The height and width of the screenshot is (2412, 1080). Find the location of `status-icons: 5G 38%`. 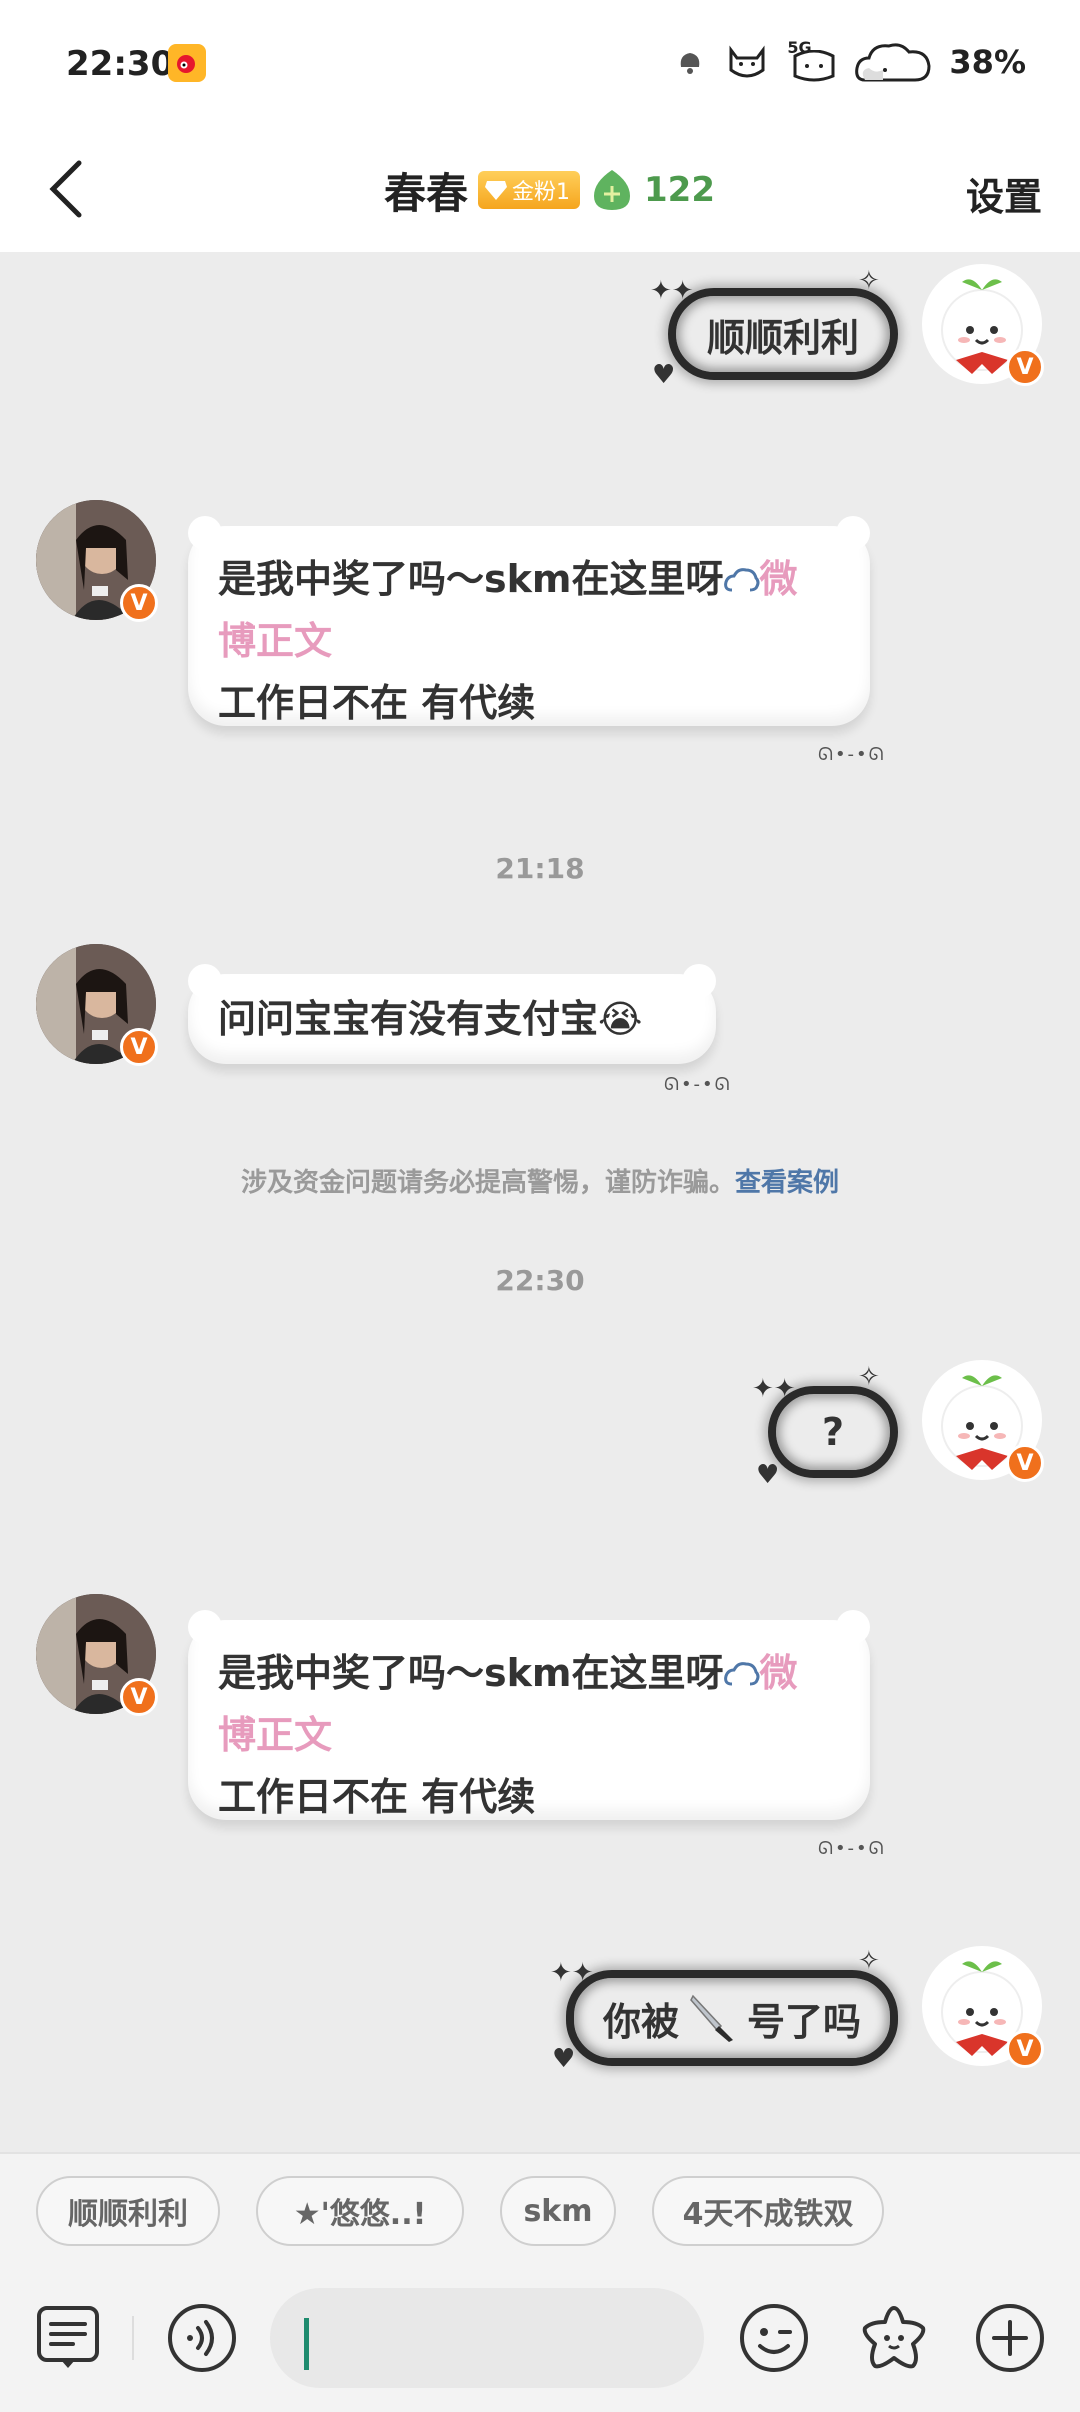

status-icons: 5G 38% is located at coordinates (849, 61).